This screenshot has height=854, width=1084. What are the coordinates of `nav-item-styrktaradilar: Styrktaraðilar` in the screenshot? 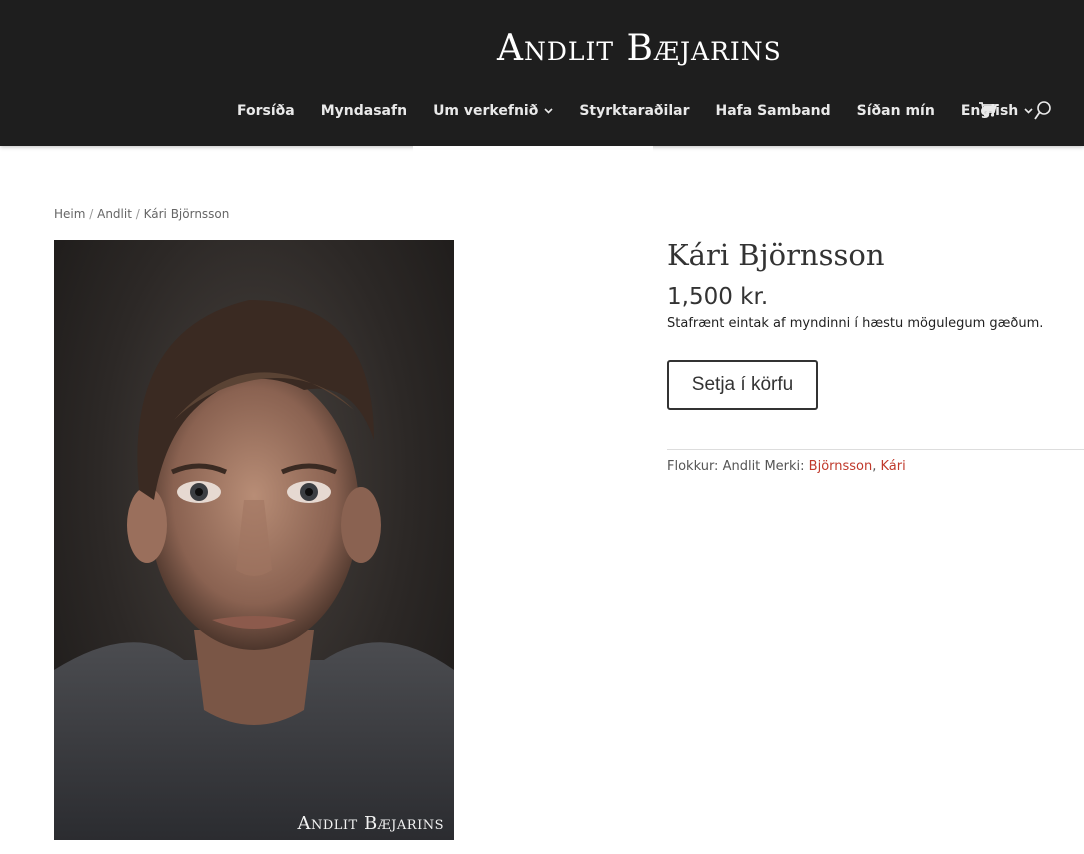 It's located at (634, 111).